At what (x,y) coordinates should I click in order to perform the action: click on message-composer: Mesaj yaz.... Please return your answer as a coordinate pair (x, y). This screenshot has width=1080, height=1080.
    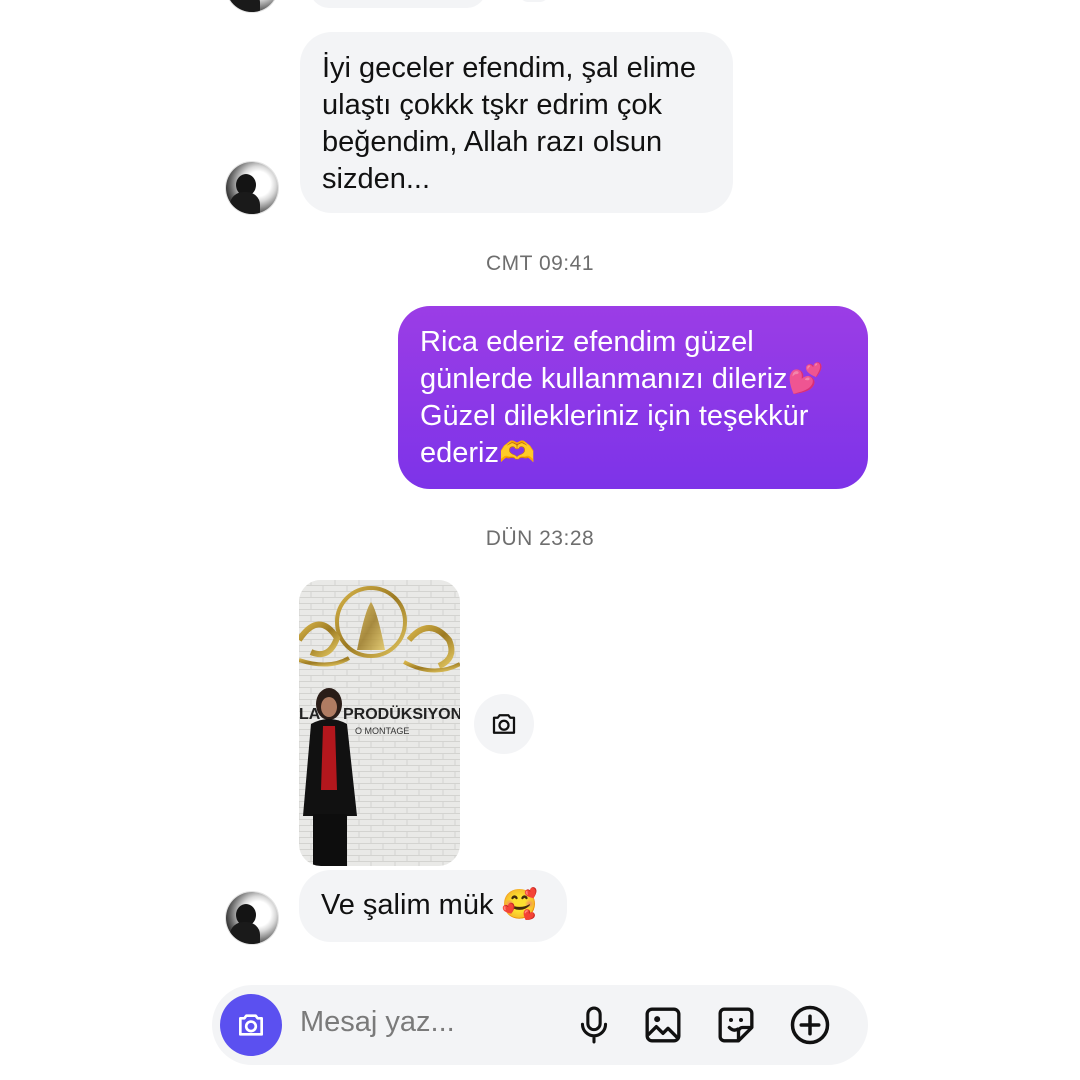
    Looking at the image, I should click on (540, 1025).